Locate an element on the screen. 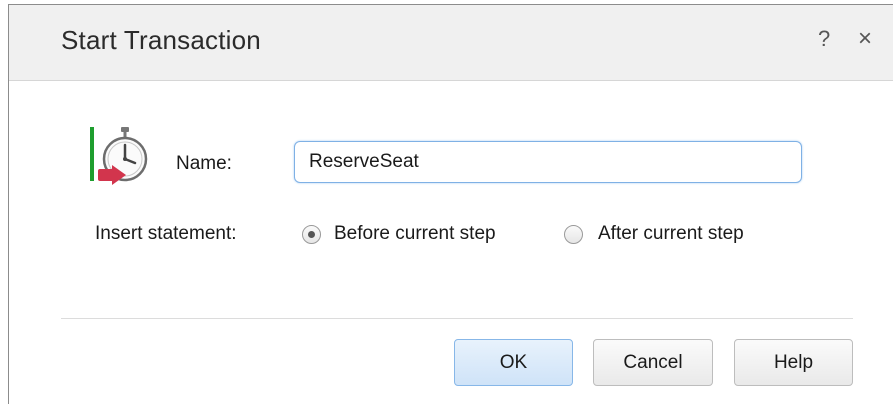 This screenshot has height=404, width=893. close-icon: × is located at coordinates (865, 39).